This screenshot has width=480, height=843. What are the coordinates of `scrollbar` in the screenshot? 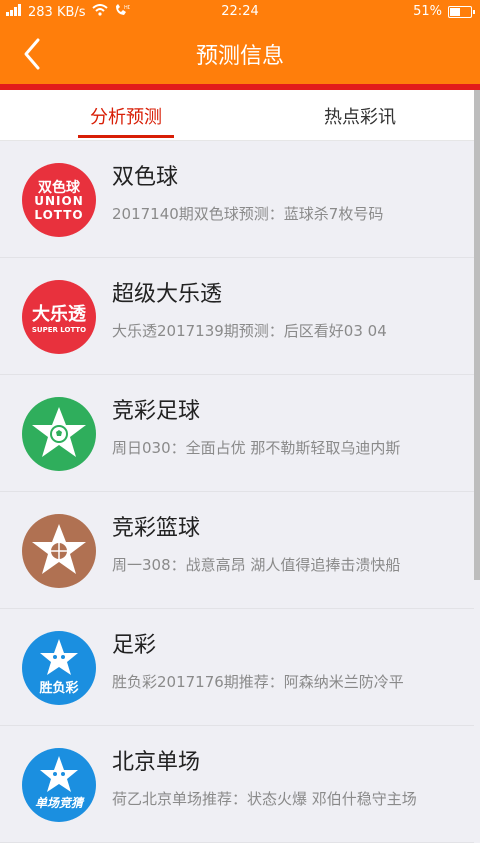 It's located at (477, 335).